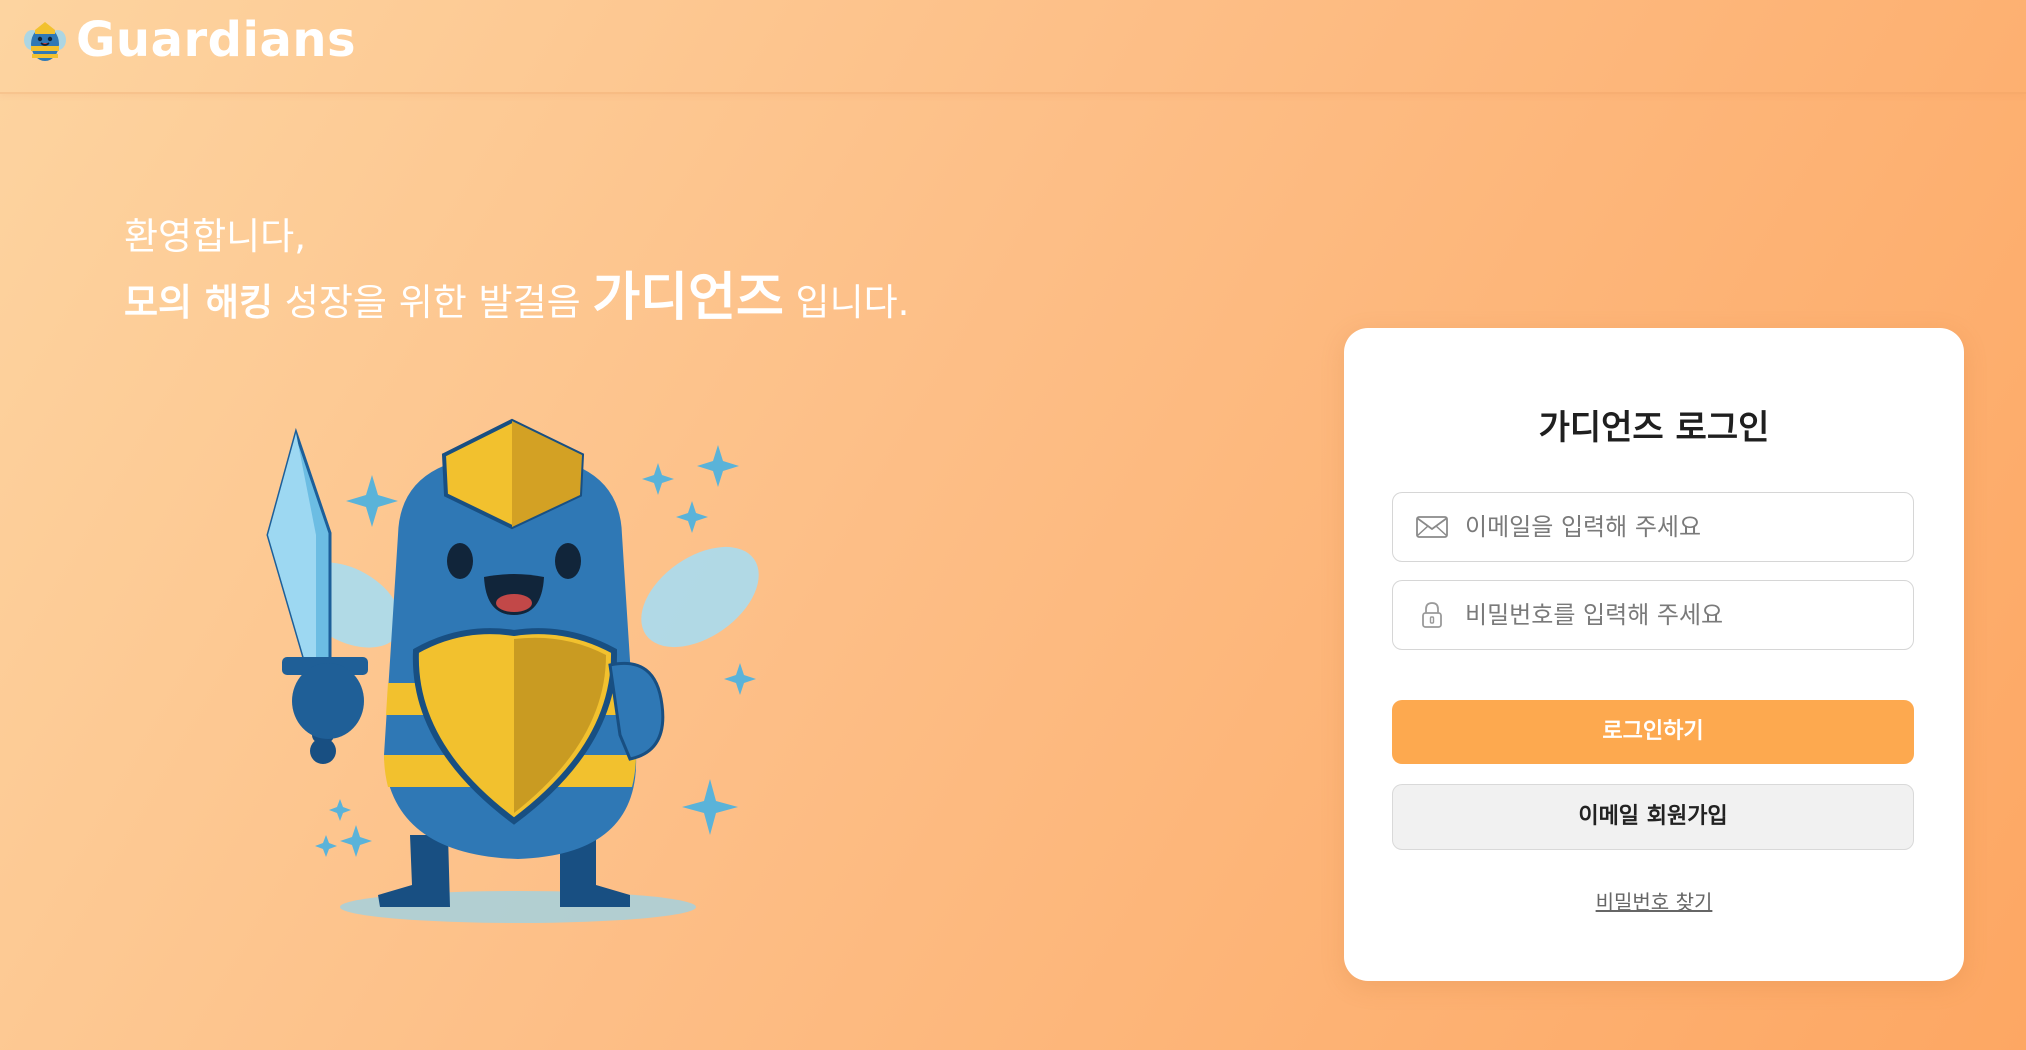 This screenshot has width=2026, height=1050. I want to click on email-signup-button: 이메일 회원가입, so click(1653, 817).